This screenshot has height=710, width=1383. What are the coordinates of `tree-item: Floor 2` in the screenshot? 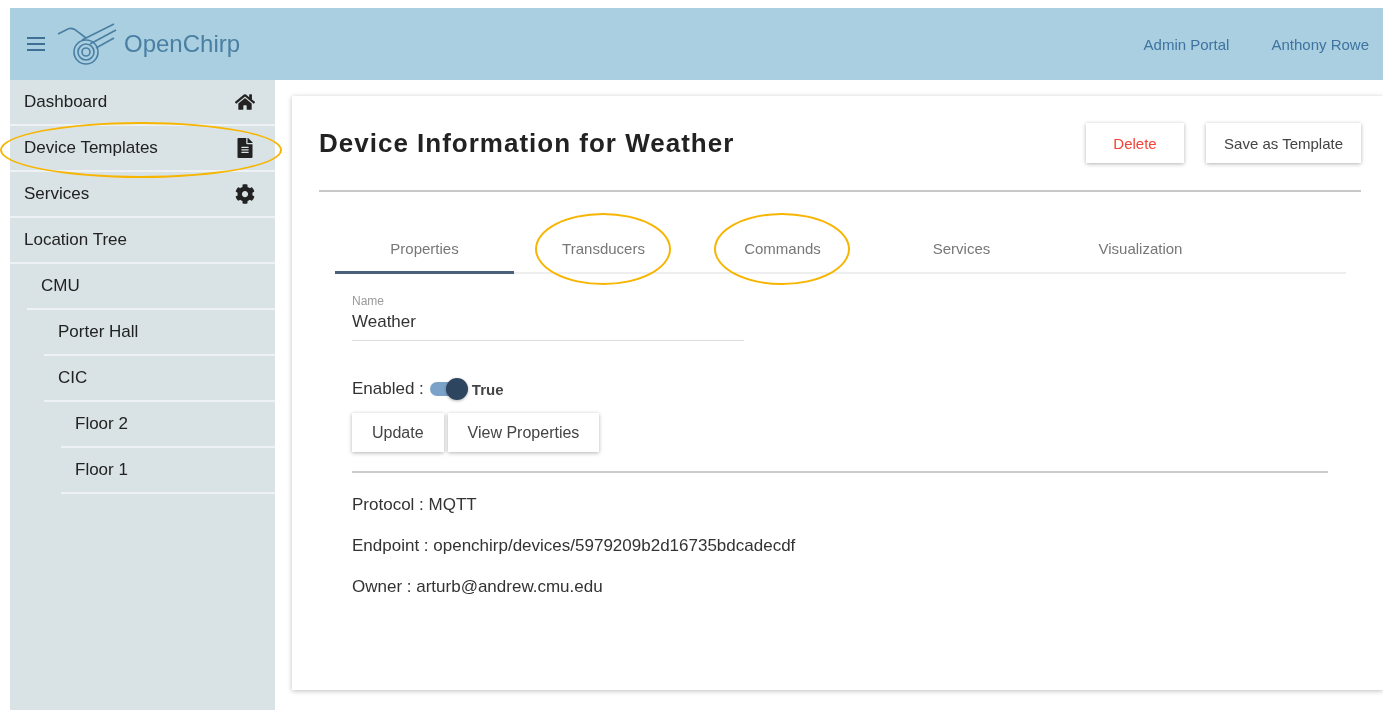 It's located at (168, 425).